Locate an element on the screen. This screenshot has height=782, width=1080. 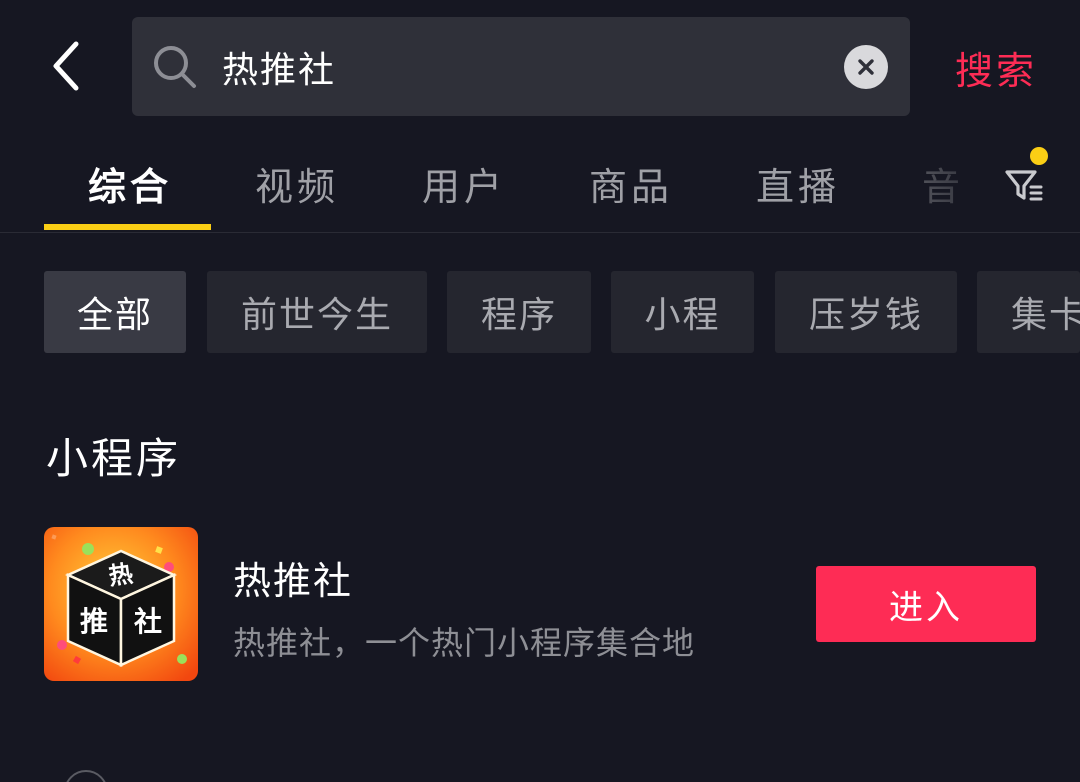
logo-glyph-top: 热 is located at coordinates (121, 574).